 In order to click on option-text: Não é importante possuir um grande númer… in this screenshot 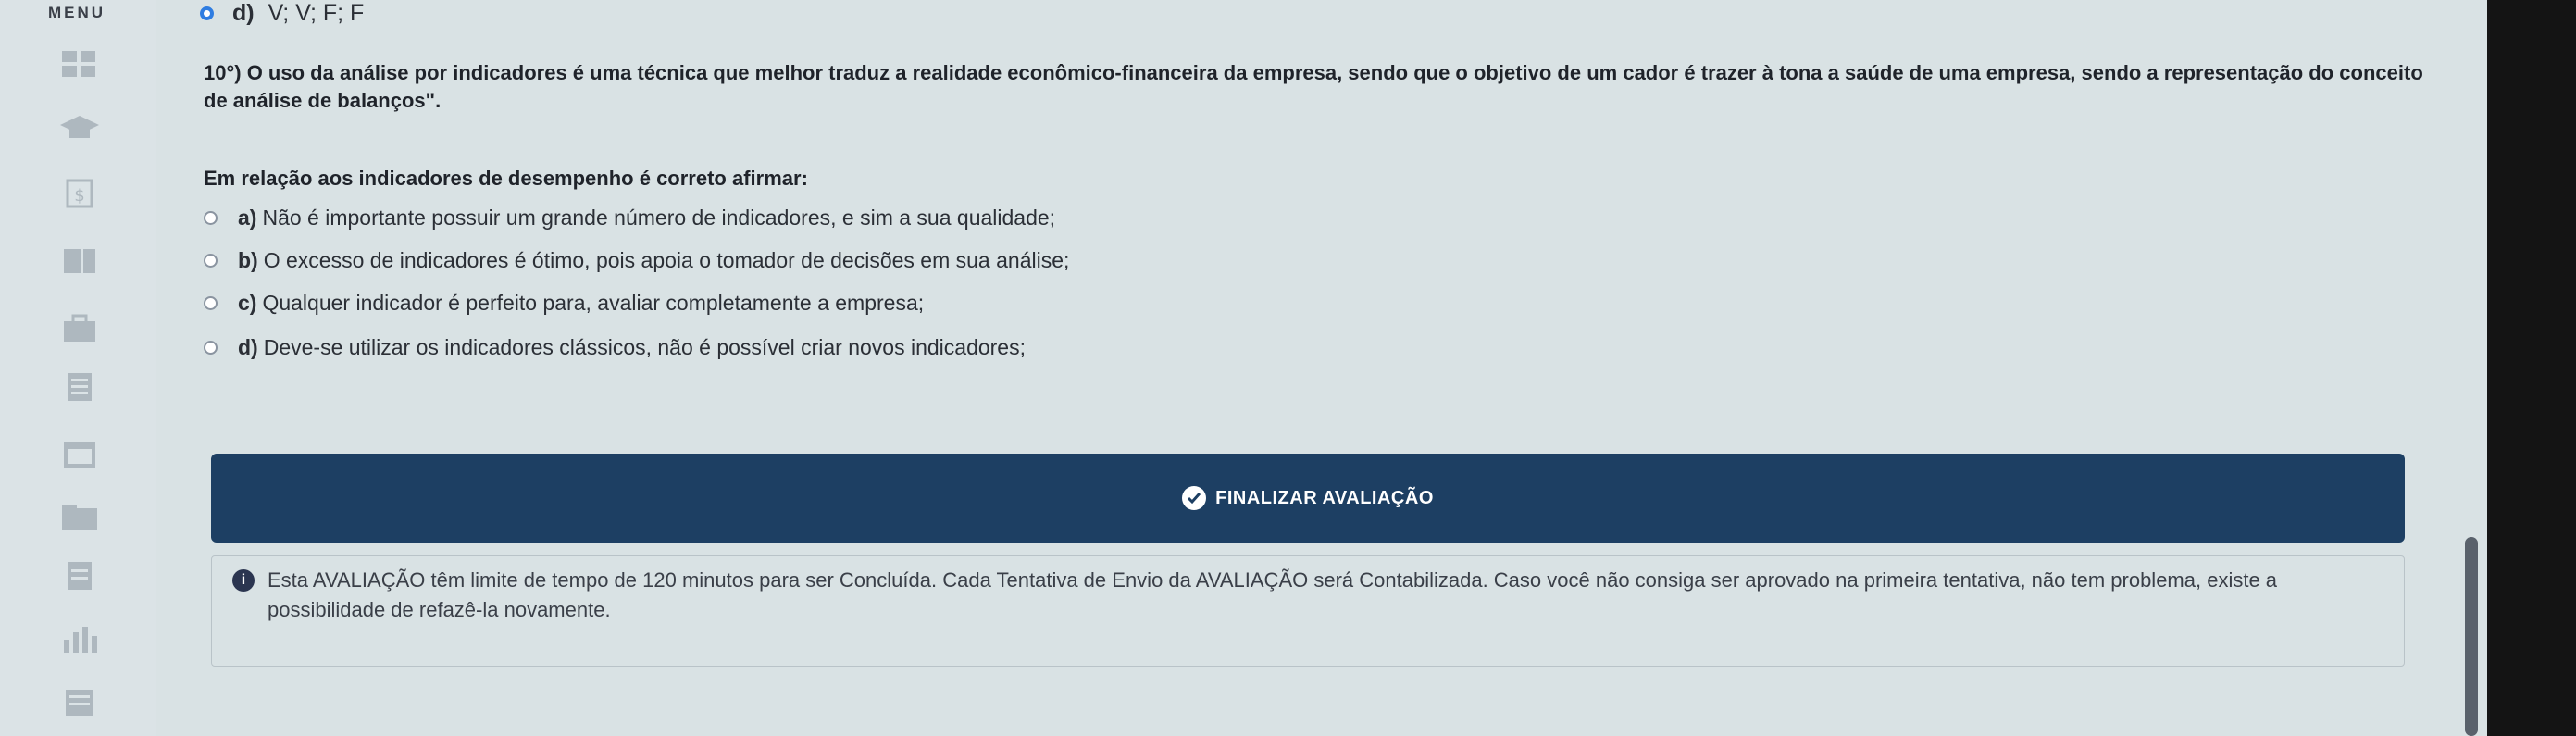, I will do `click(659, 218)`.